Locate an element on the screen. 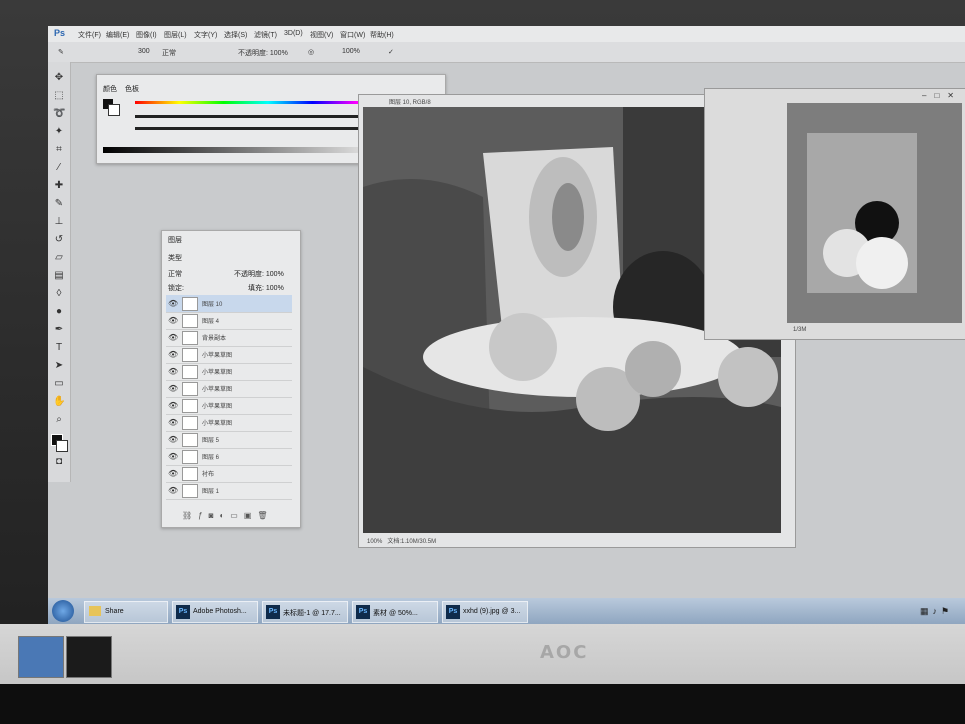  menu-image: 图像(I) is located at coordinates (146, 35).